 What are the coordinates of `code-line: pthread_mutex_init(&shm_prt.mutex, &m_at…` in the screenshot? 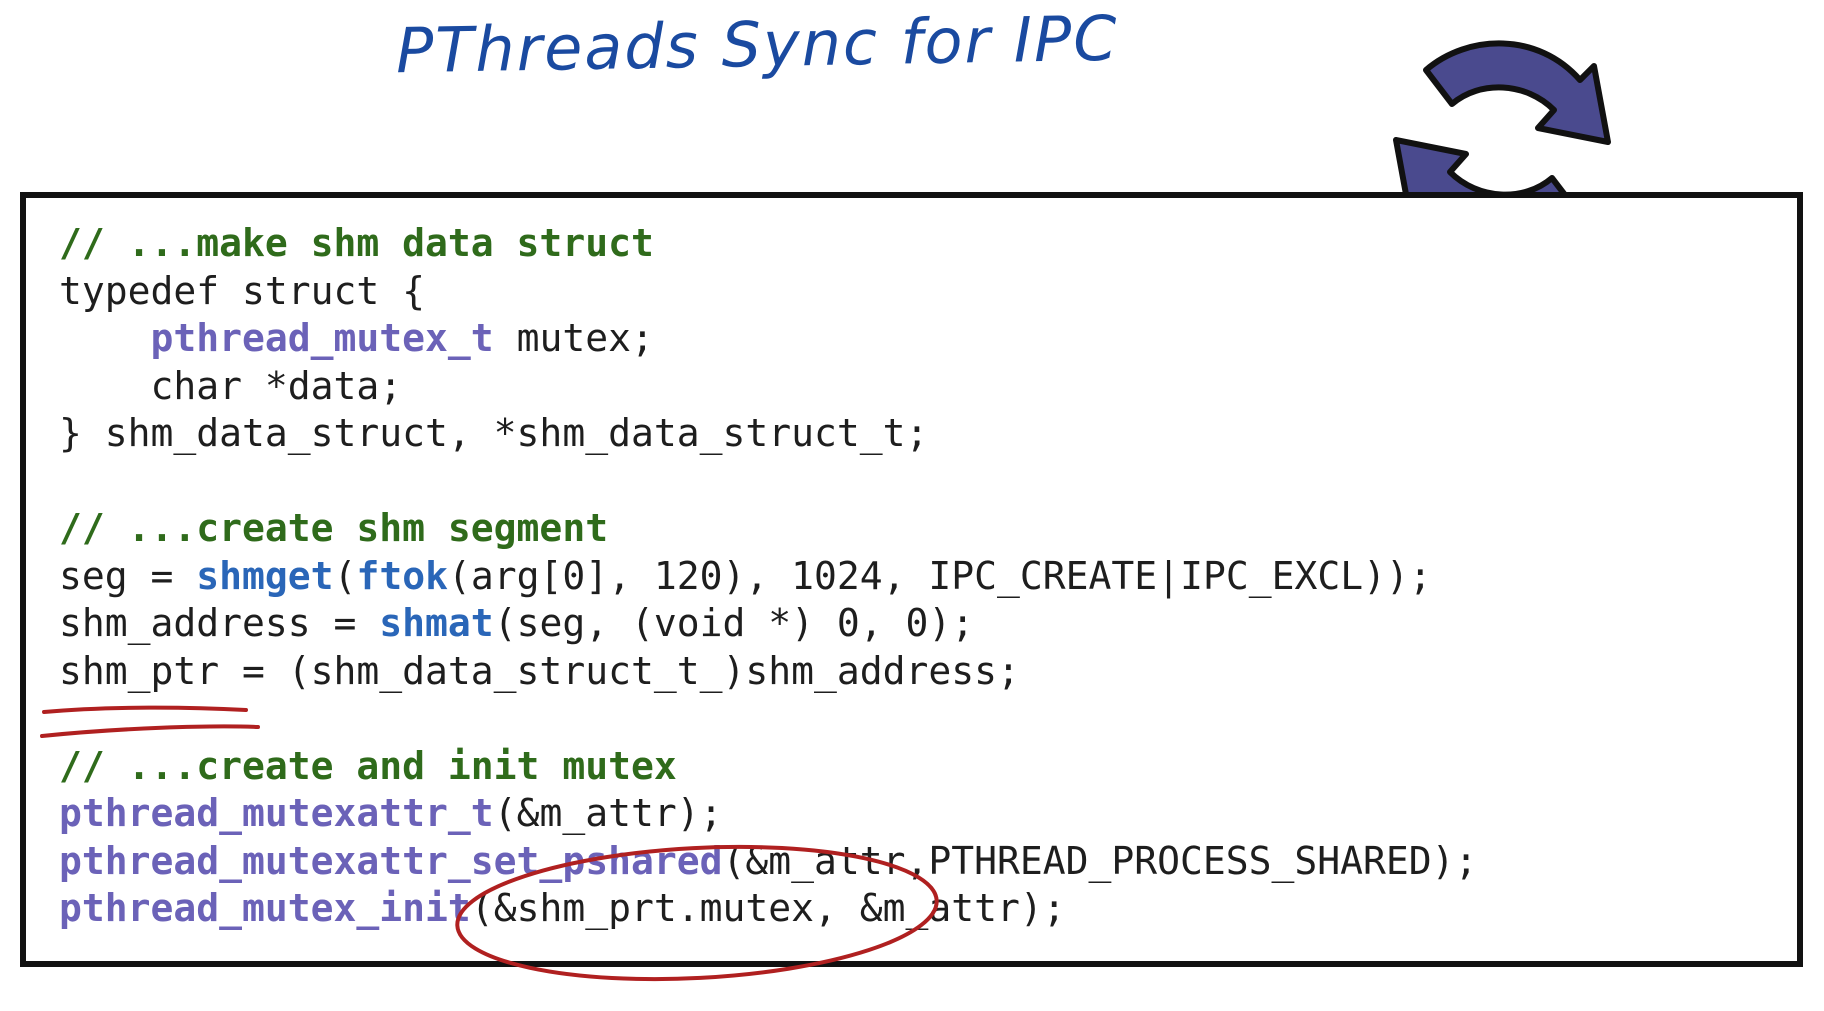 It's located at (768, 909).